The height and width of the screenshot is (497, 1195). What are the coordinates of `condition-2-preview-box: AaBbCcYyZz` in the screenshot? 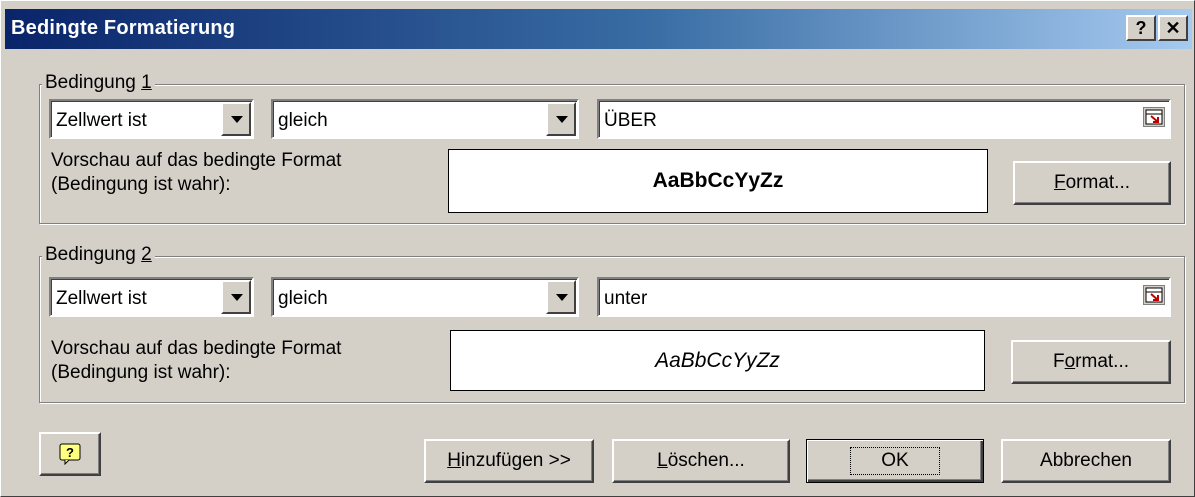 It's located at (717, 360).